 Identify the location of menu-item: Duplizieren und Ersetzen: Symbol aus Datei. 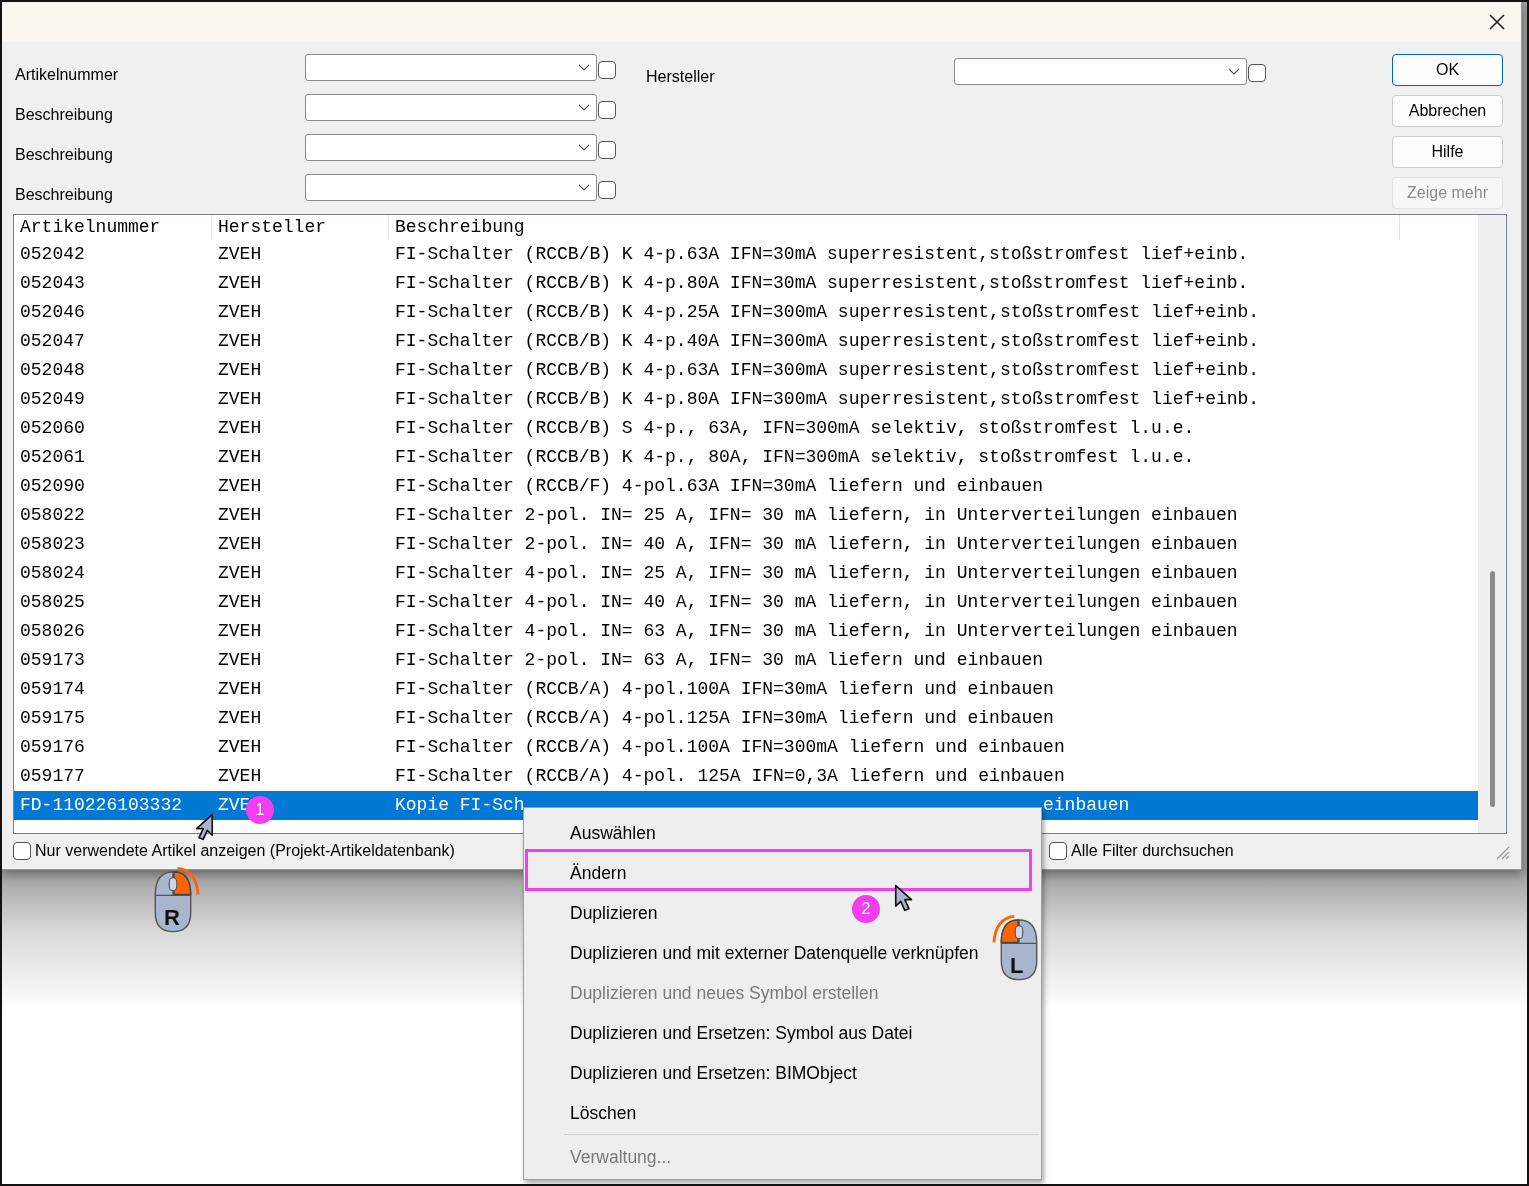
(741, 1033).